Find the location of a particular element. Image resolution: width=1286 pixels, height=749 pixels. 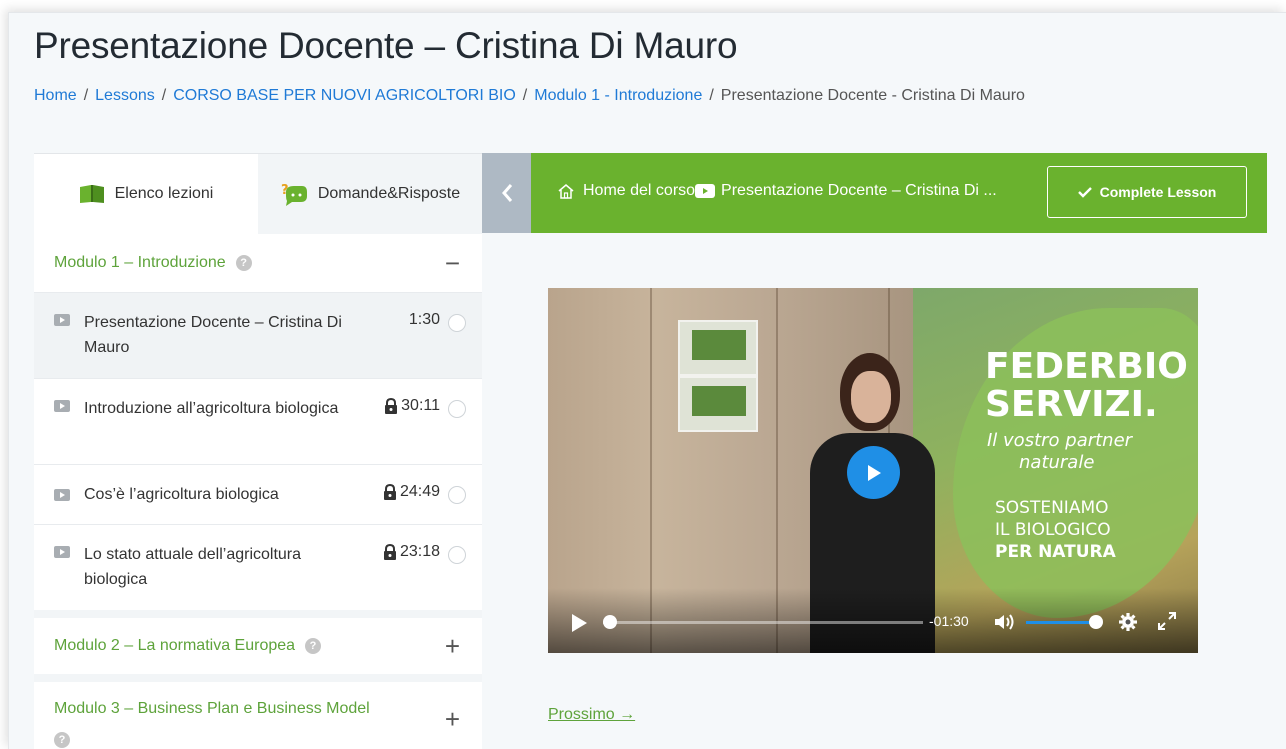

video-controls: -01:30 is located at coordinates (873, 620).